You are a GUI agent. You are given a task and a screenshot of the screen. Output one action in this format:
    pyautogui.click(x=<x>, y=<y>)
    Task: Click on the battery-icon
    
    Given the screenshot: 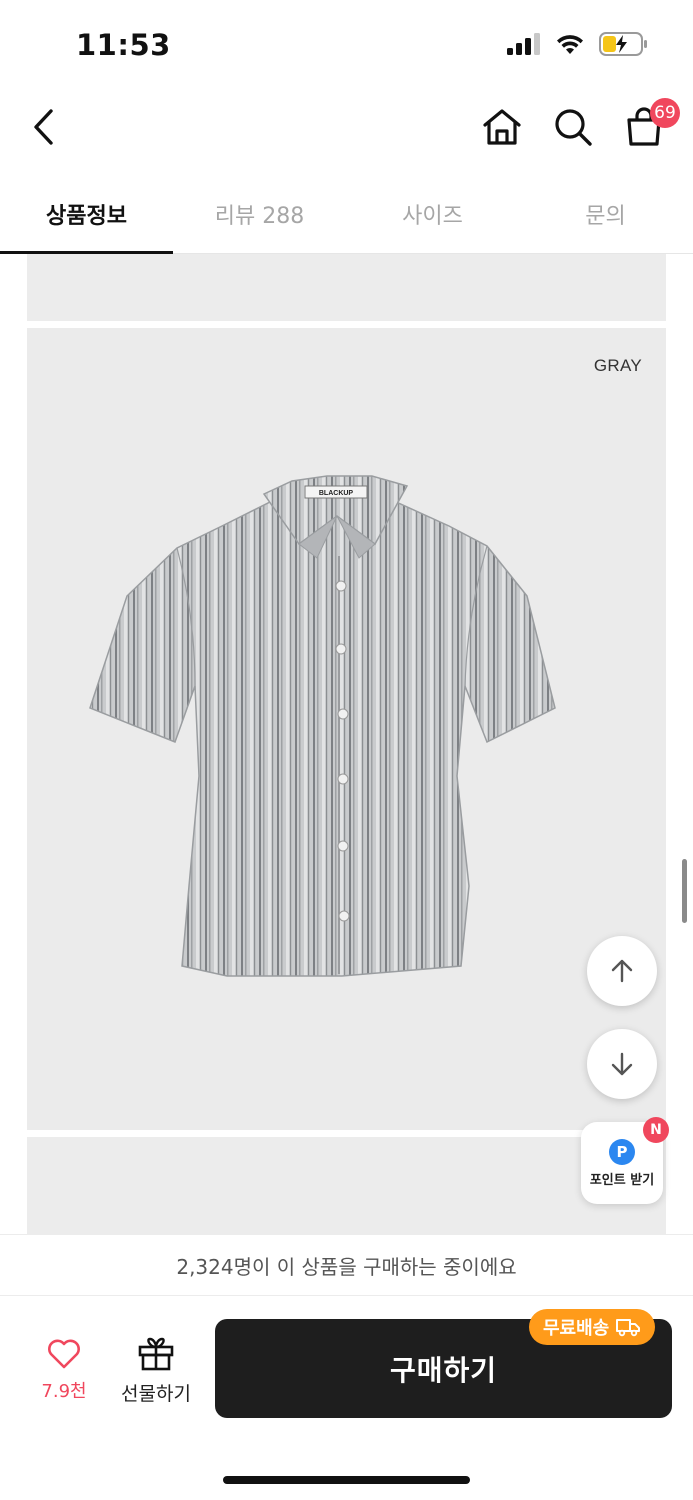 What is the action you would take?
    pyautogui.click(x=623, y=44)
    